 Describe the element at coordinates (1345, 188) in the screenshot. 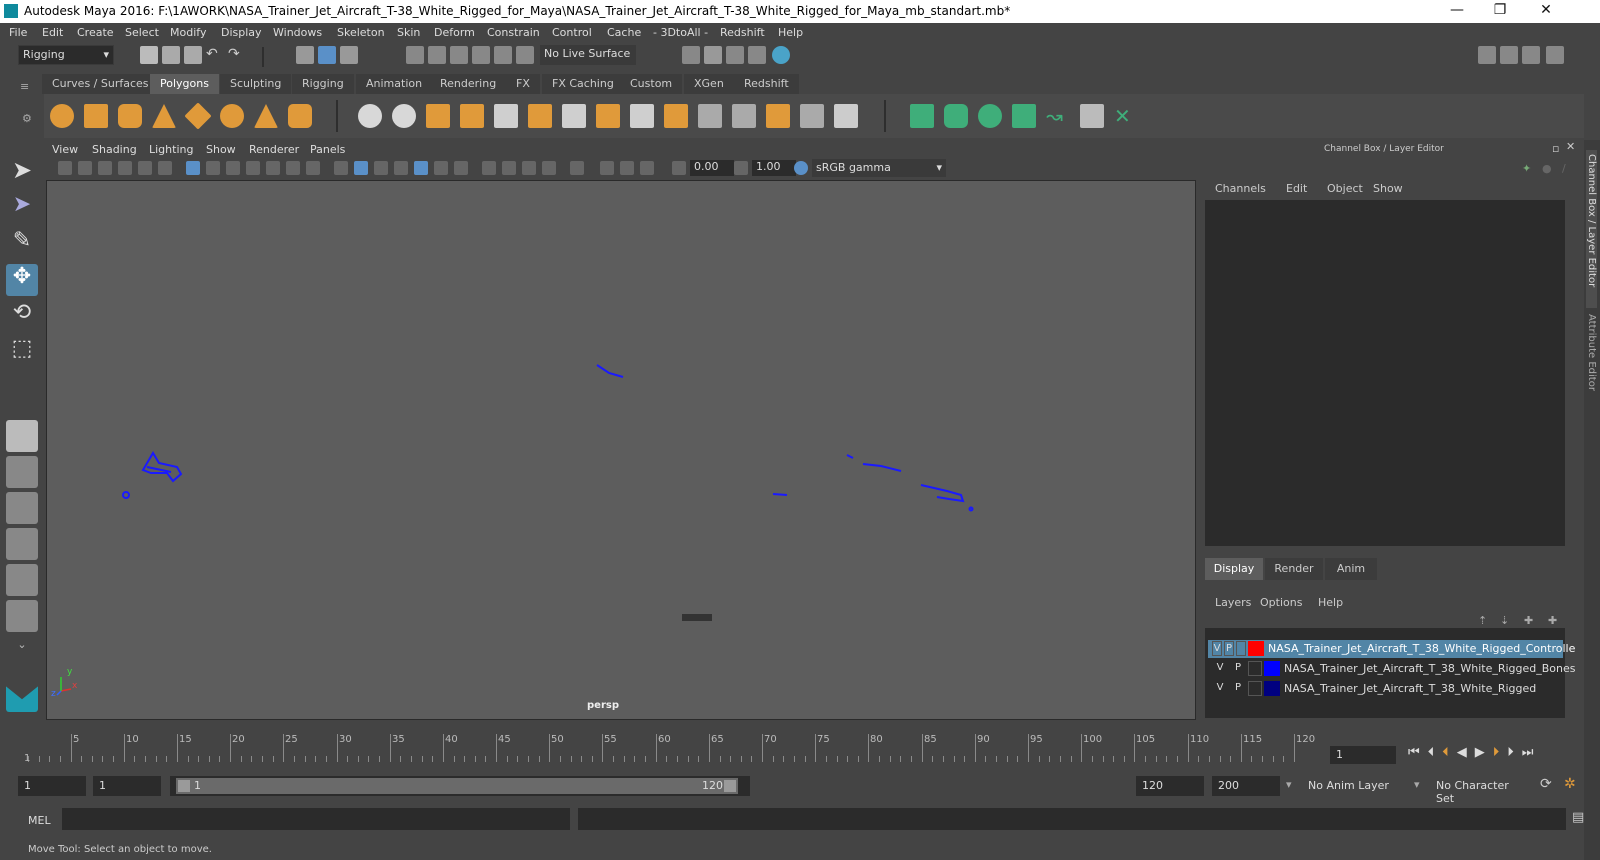

I see `channel-object-menu: Object` at that location.